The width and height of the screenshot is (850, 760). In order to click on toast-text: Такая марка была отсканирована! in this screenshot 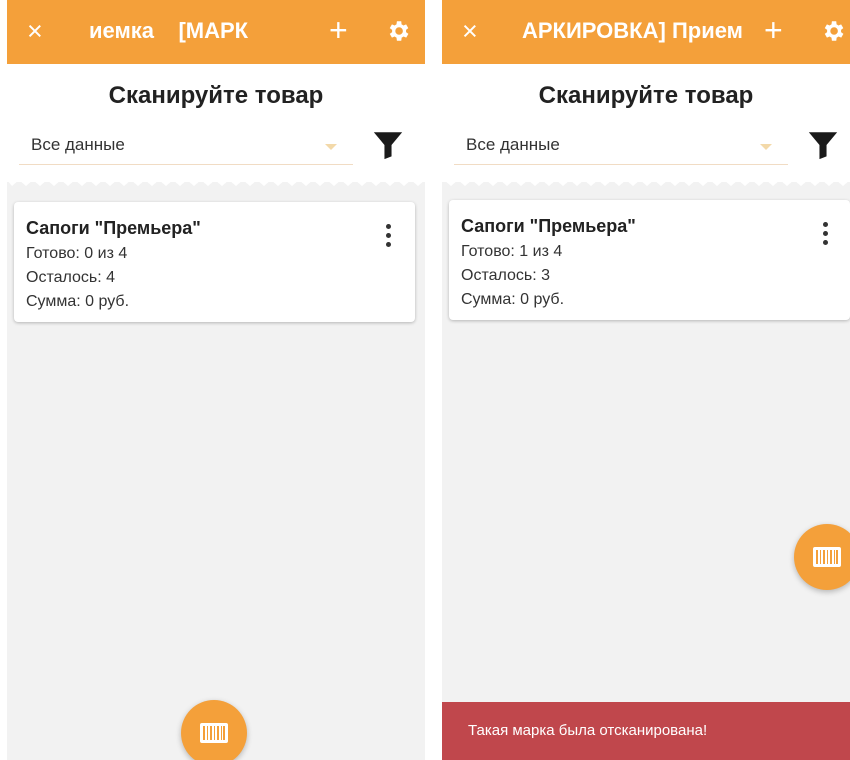, I will do `click(588, 730)`.